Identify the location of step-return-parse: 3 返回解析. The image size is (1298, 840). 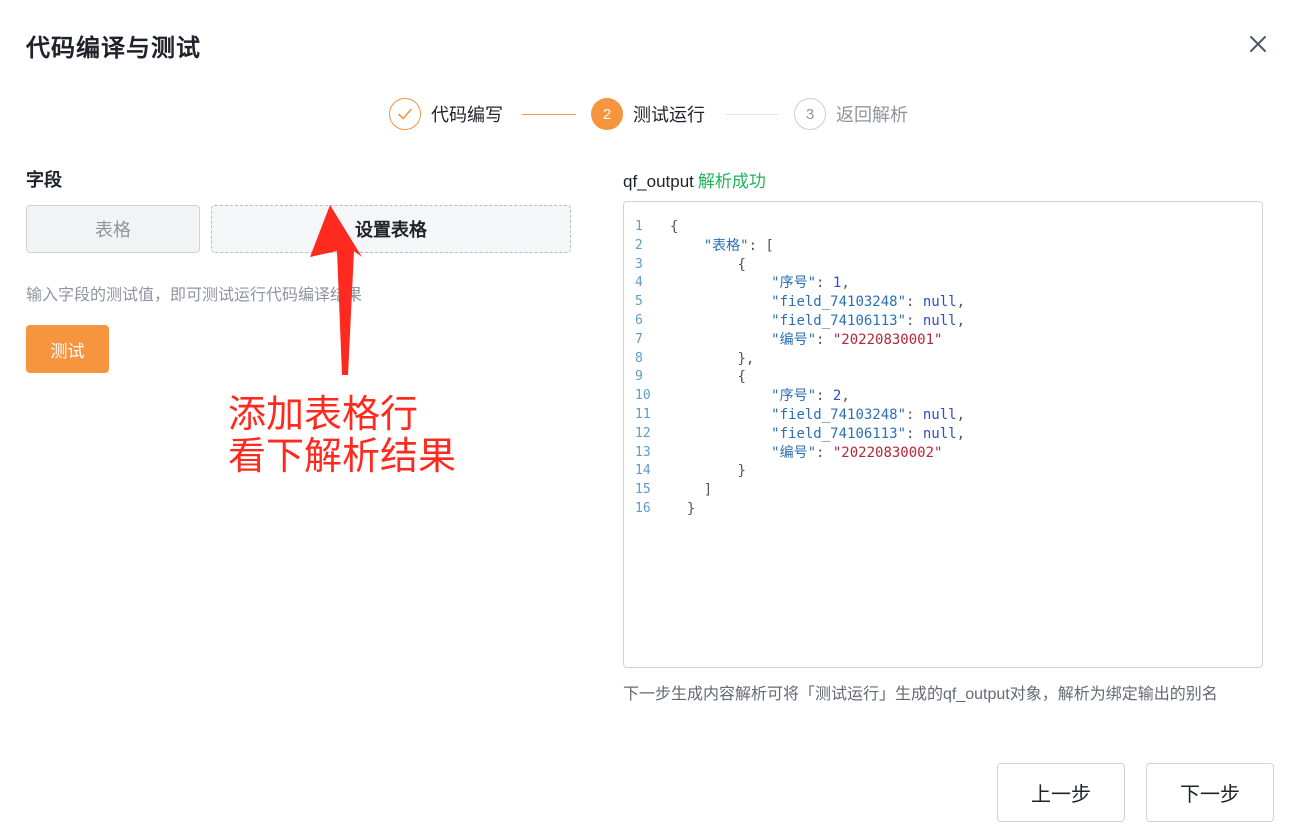
(851, 114).